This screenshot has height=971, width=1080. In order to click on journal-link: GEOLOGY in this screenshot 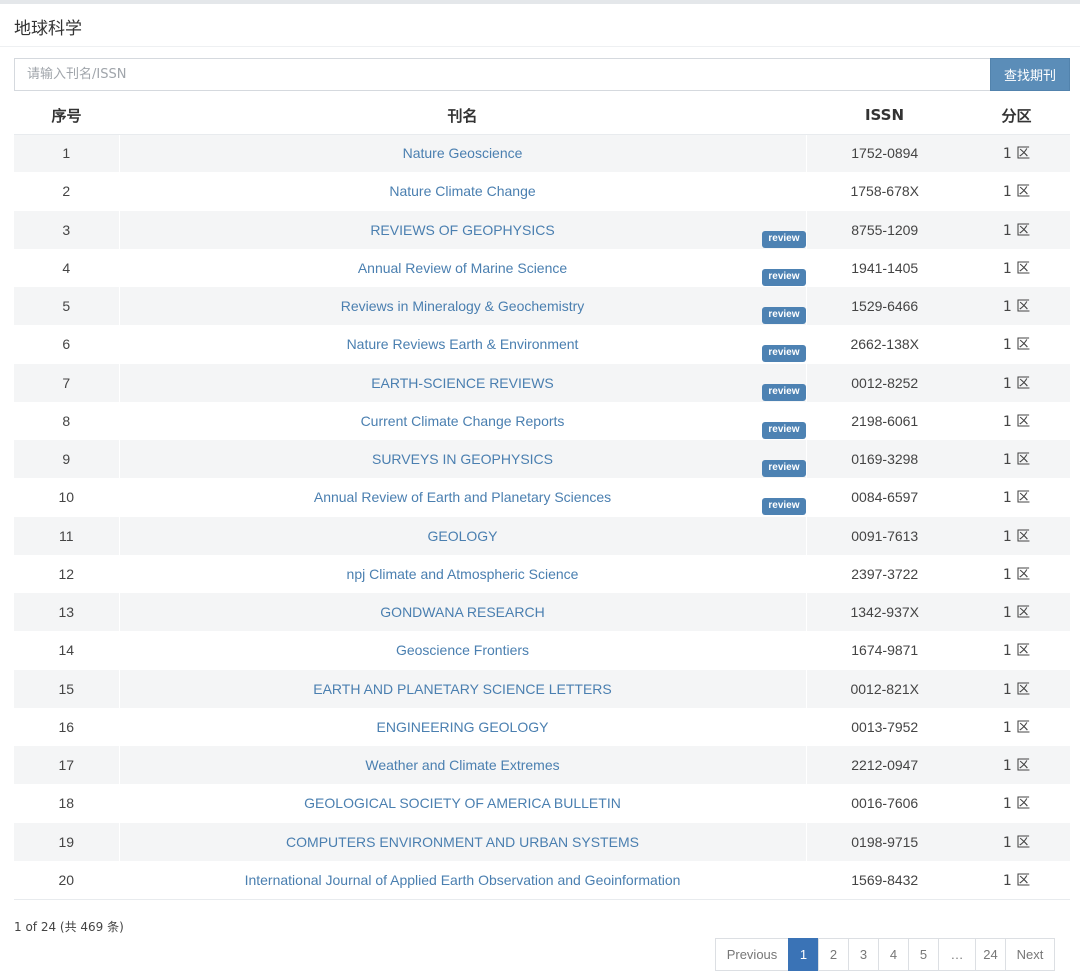, I will do `click(462, 536)`.